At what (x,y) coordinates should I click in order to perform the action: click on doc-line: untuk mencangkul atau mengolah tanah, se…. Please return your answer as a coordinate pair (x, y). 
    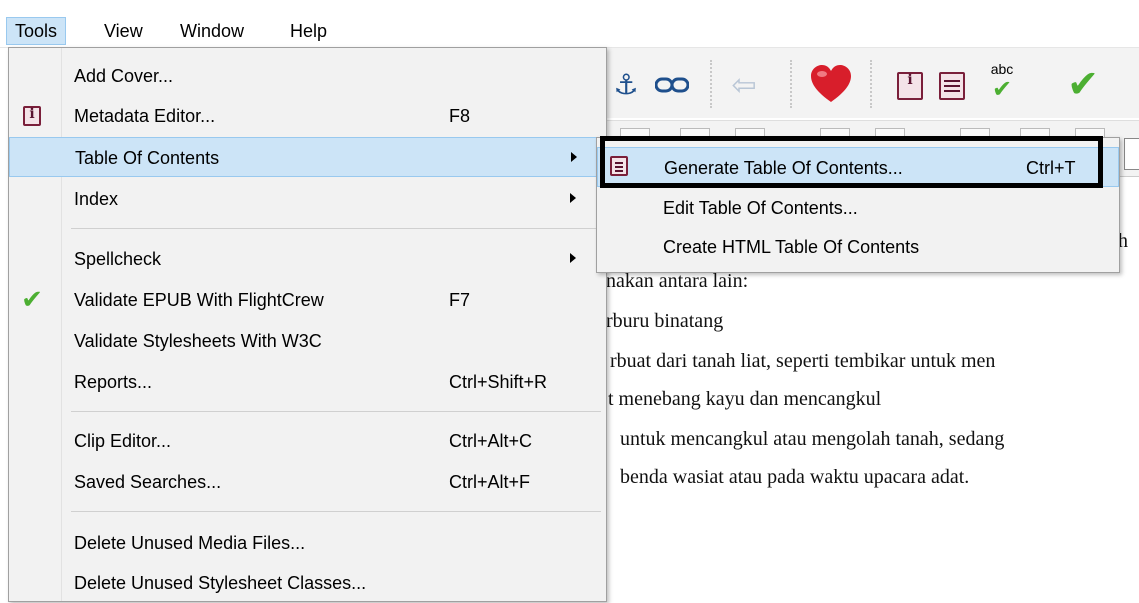
    Looking at the image, I should click on (812, 439).